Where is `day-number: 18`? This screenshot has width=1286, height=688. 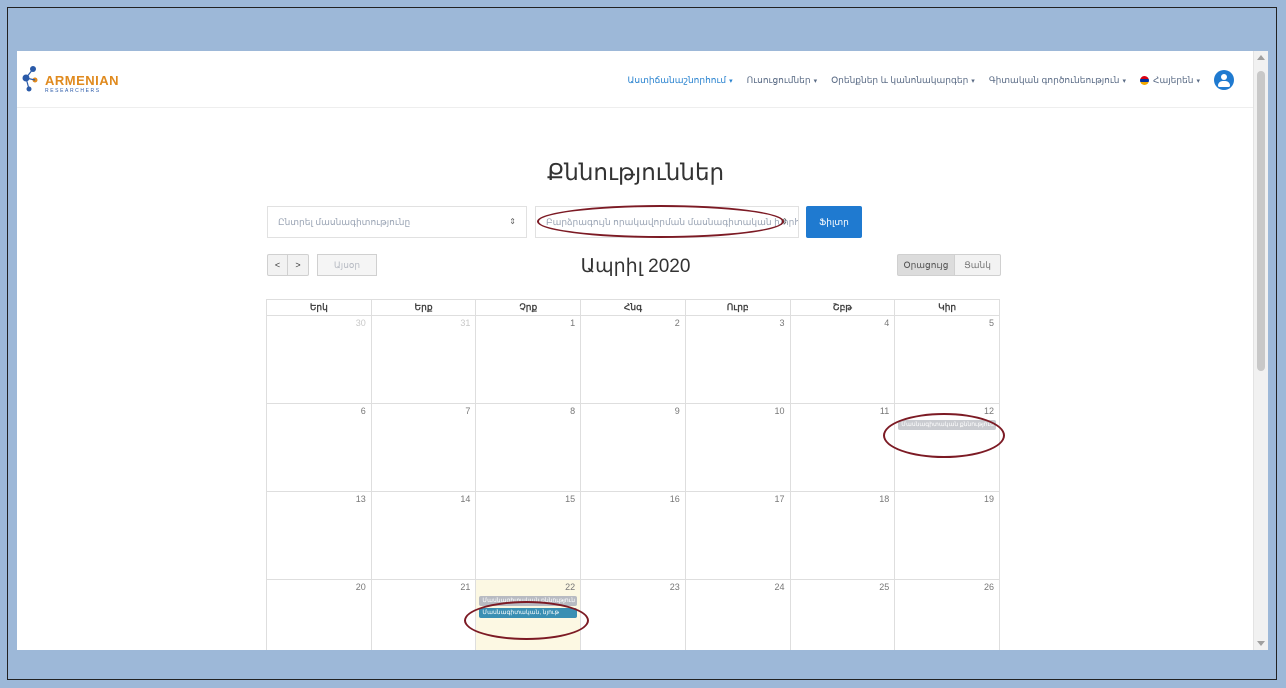
day-number: 18 is located at coordinates (884, 499).